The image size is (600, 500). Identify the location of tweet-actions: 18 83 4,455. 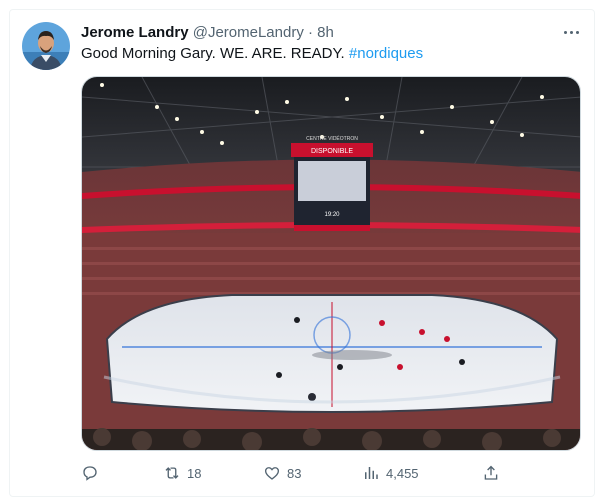
(331, 473).